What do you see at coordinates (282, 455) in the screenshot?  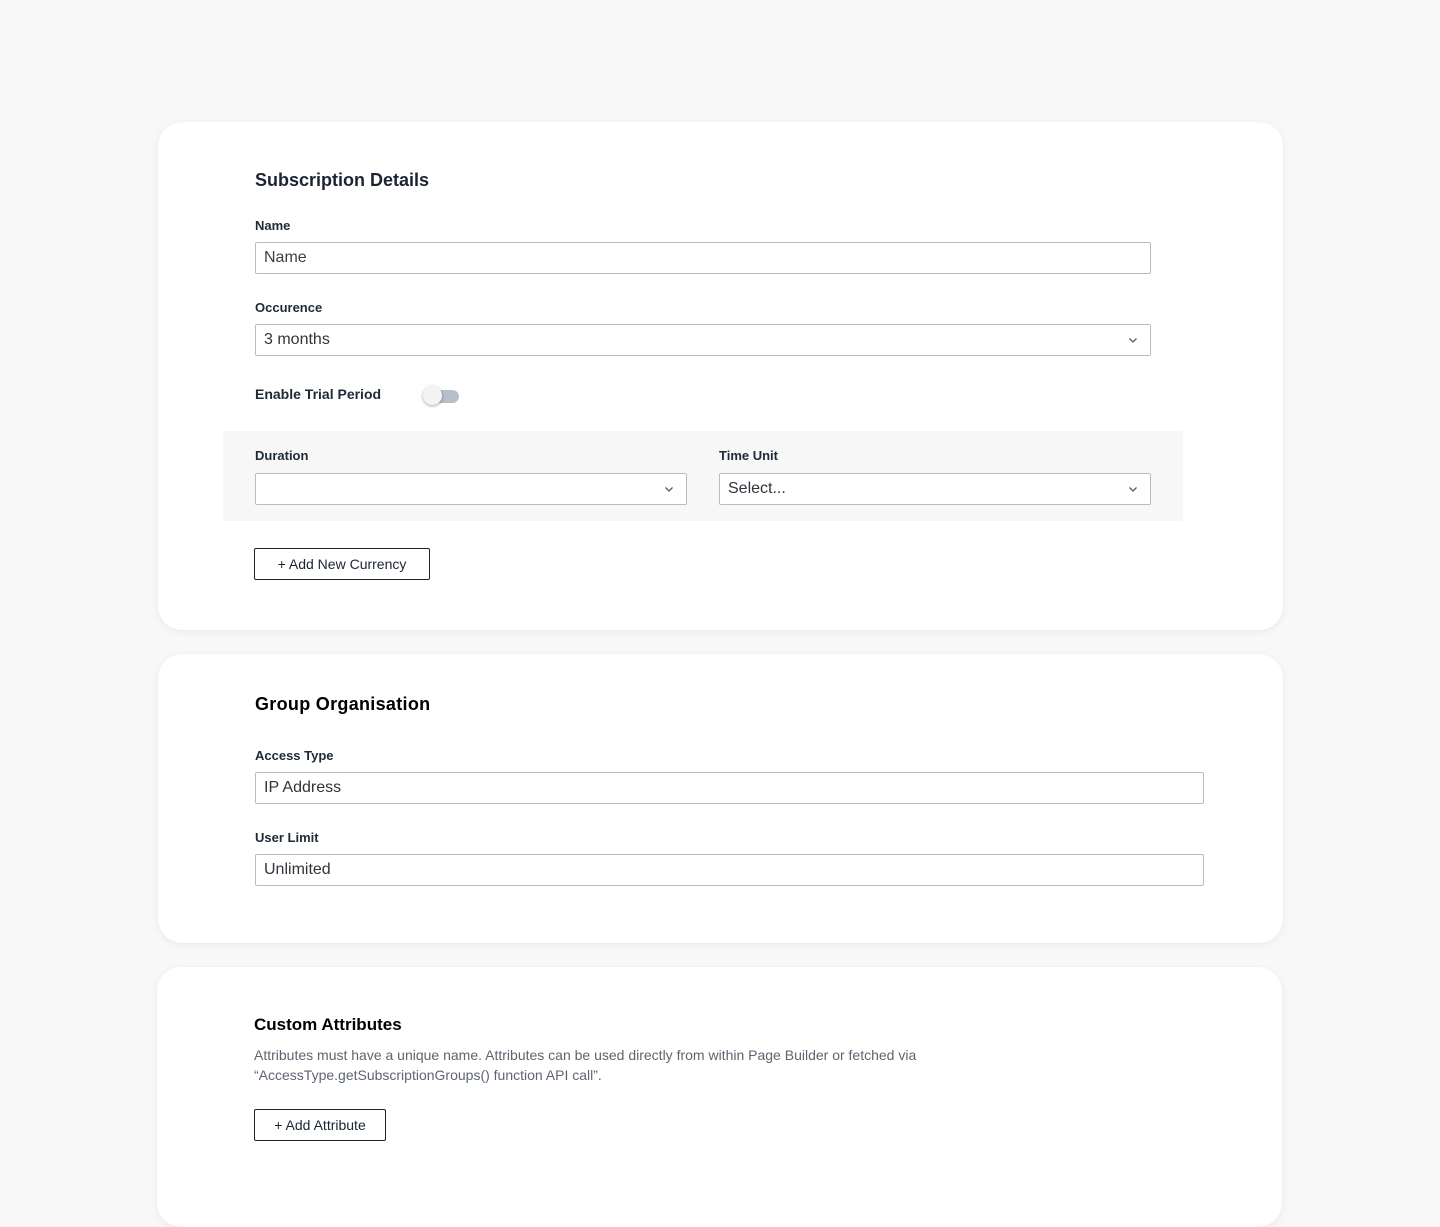 I see `duration-label: Duration` at bounding box center [282, 455].